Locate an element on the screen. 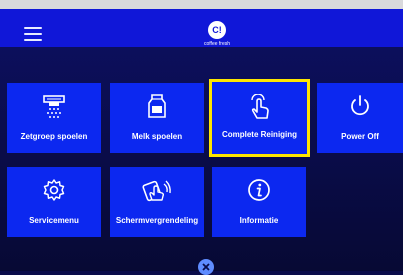  touch-hand-icon is located at coordinates (259, 107).